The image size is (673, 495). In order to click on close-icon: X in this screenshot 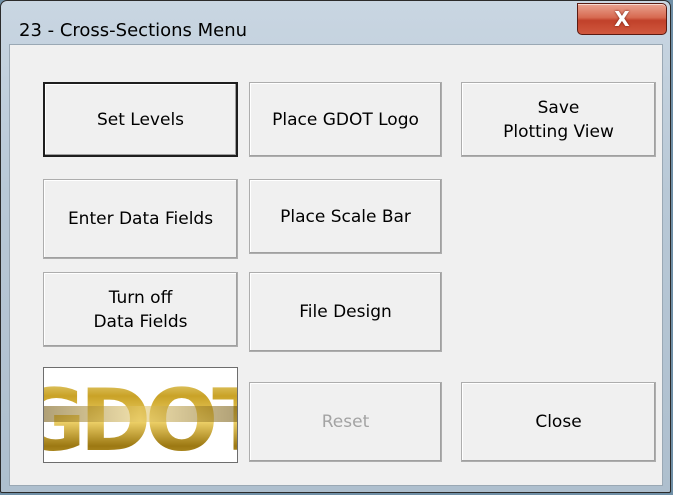, I will do `click(622, 19)`.